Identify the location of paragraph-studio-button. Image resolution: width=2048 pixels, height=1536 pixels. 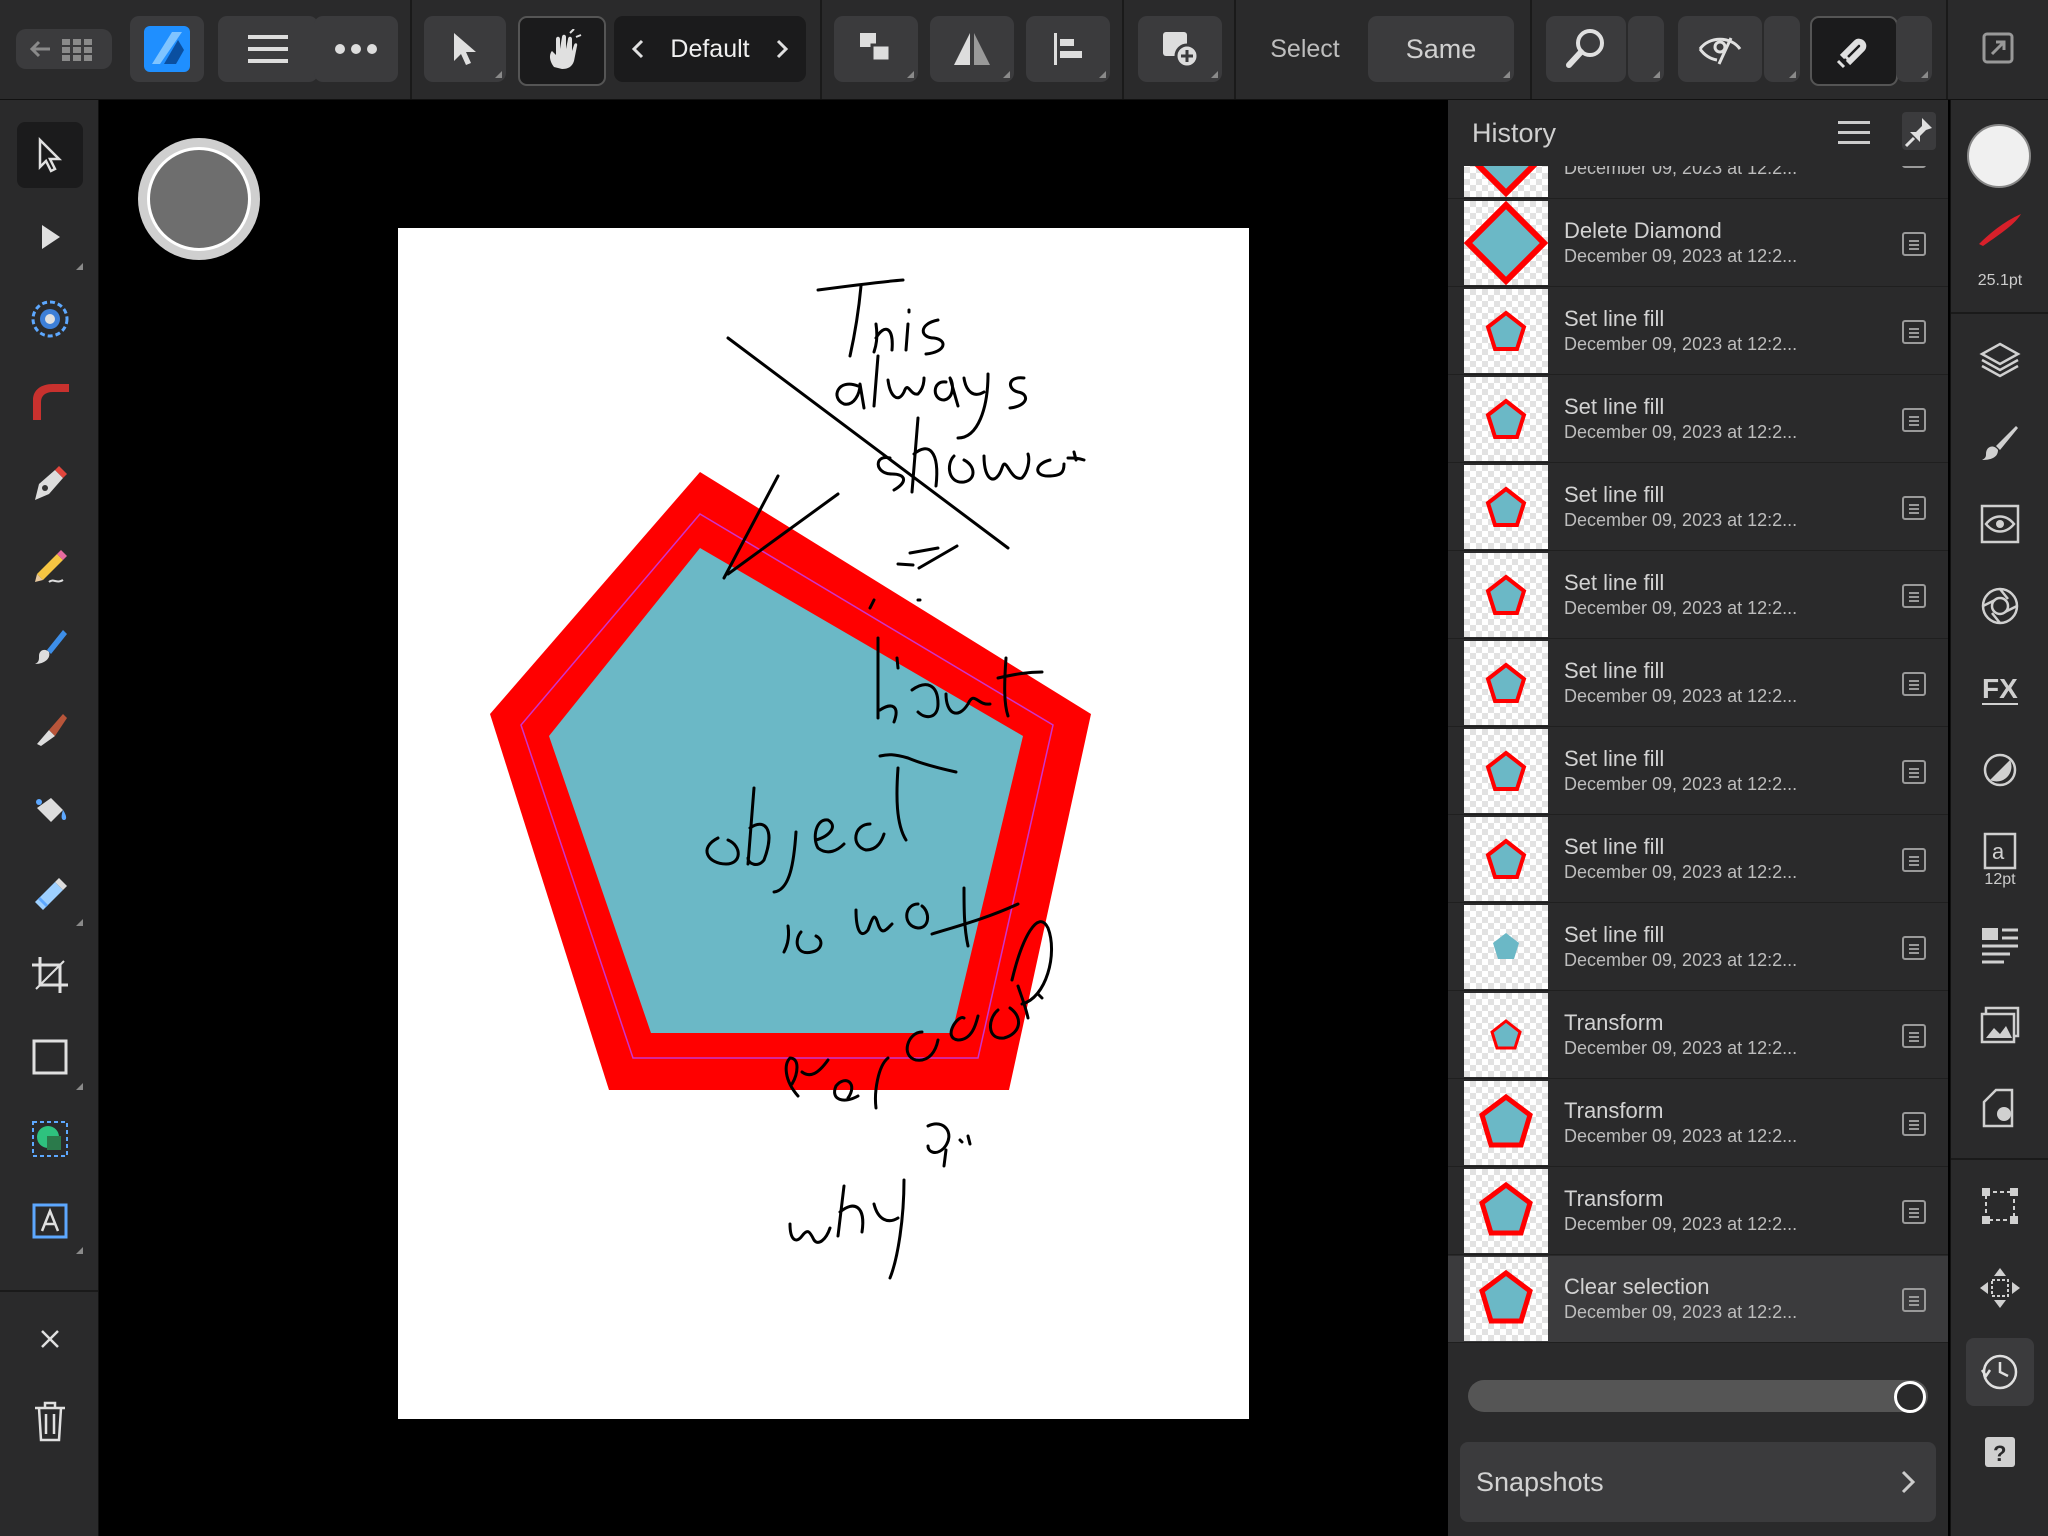
(2000, 944).